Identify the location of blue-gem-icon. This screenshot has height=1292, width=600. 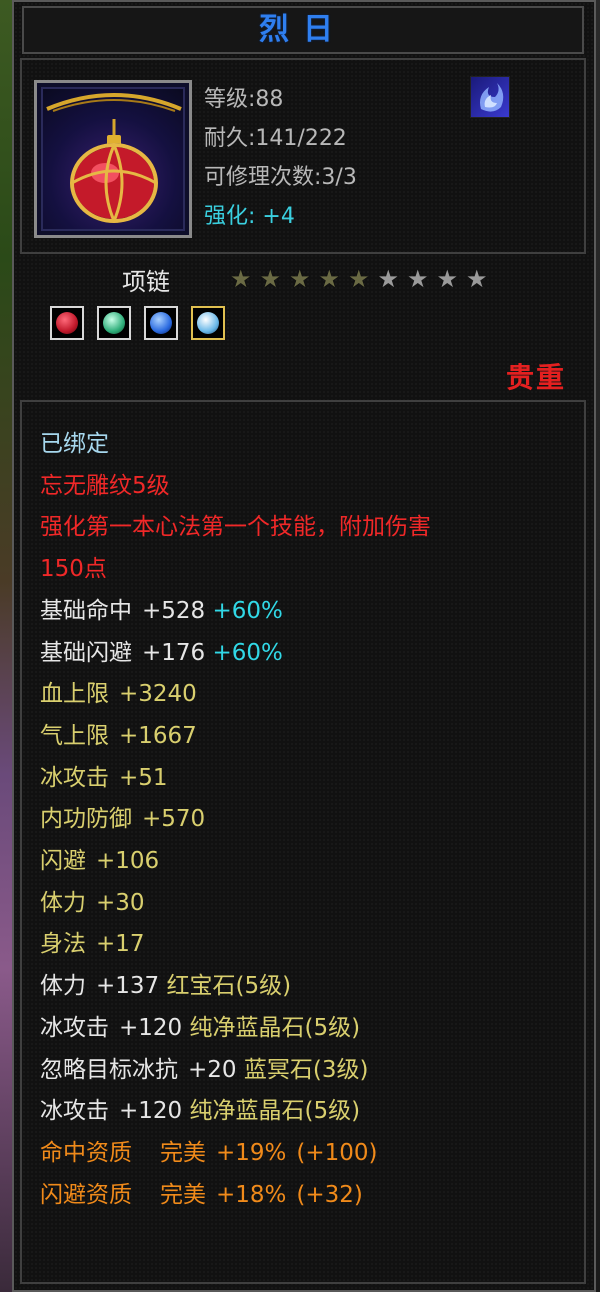
(161, 323).